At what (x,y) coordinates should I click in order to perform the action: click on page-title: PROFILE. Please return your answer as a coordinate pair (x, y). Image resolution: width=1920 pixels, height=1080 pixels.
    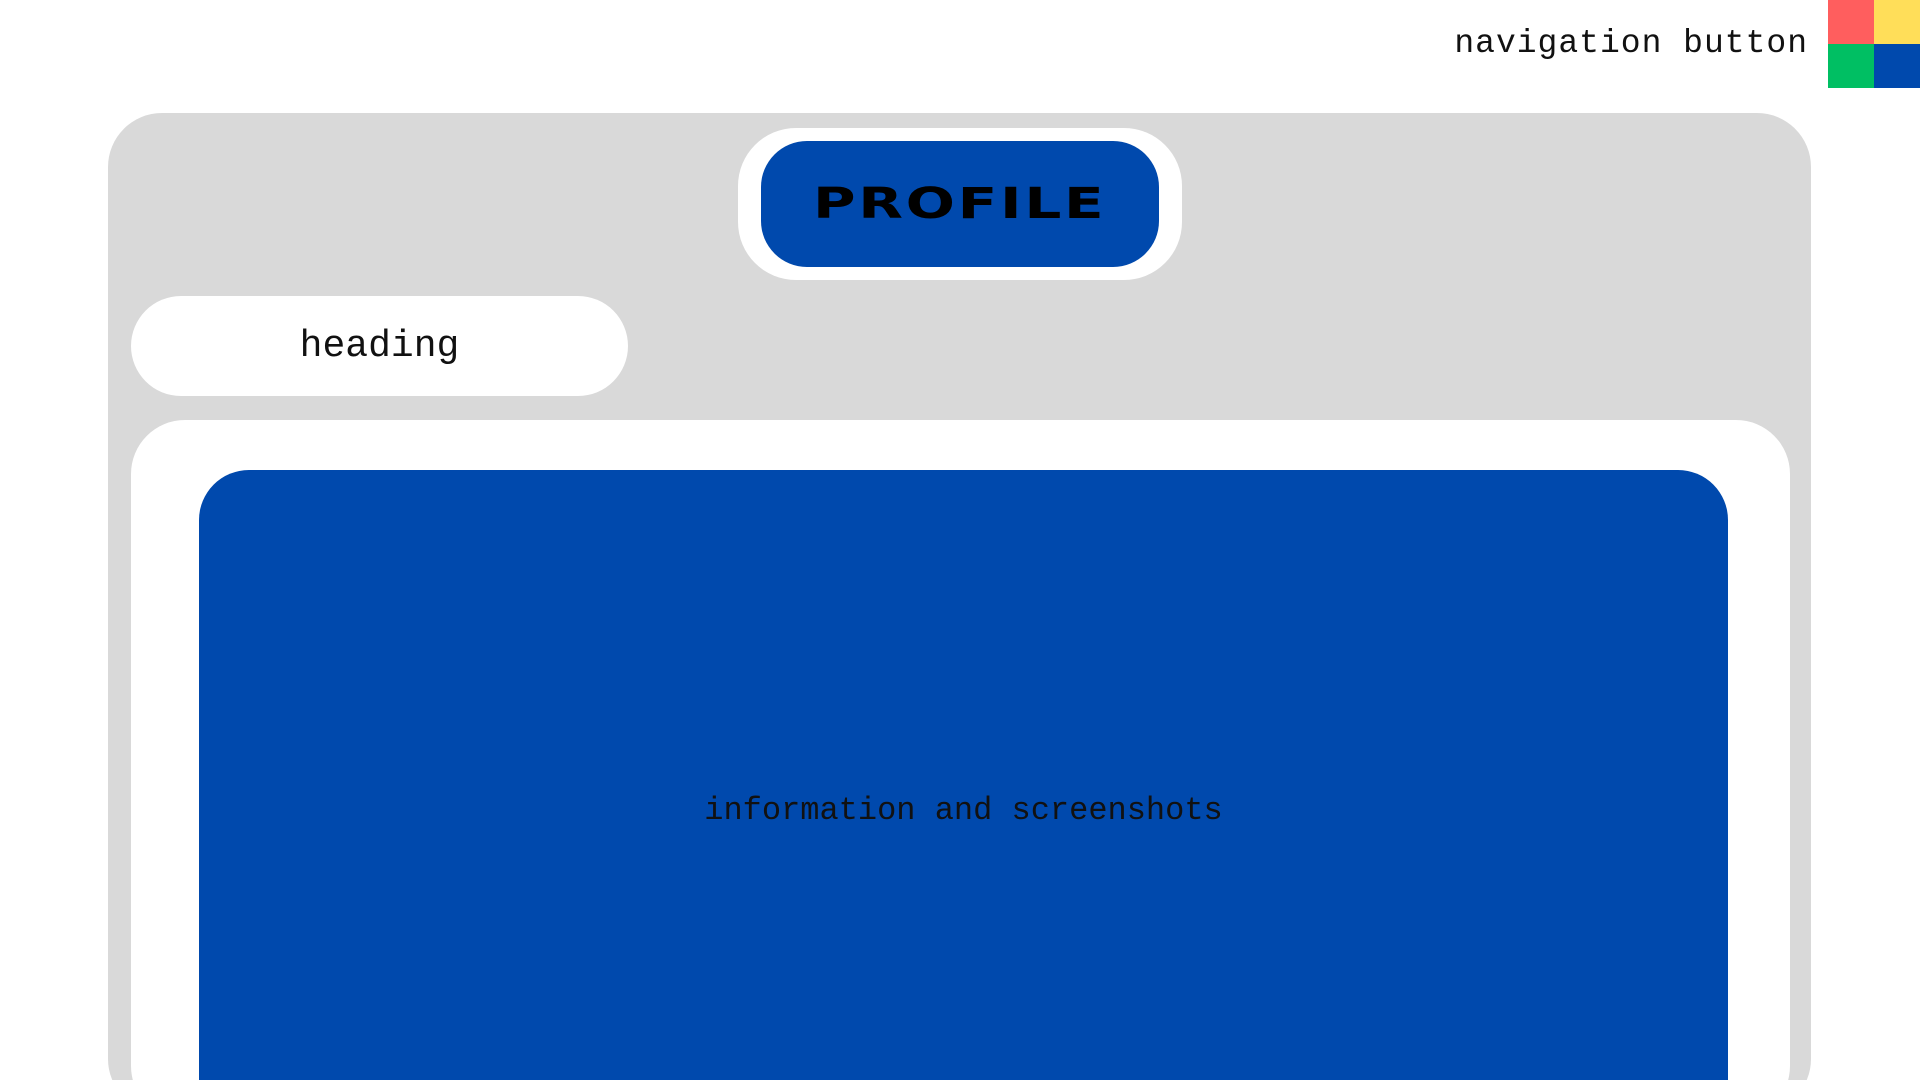
    Looking at the image, I should click on (960, 204).